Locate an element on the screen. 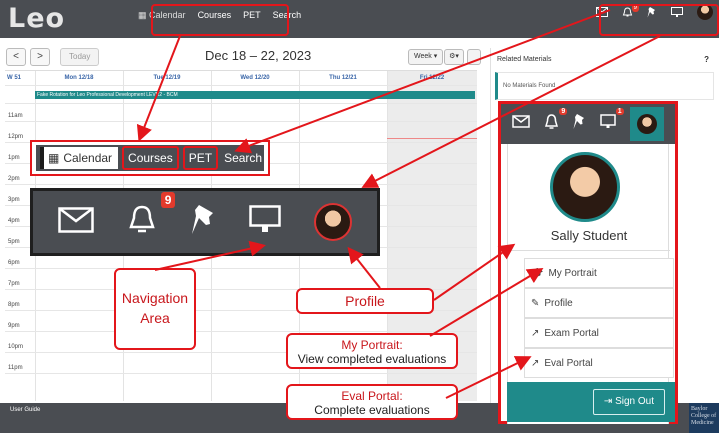 The height and width of the screenshot is (433, 719). callout-nav-text: Navigation Area is located at coordinates (155, 308).